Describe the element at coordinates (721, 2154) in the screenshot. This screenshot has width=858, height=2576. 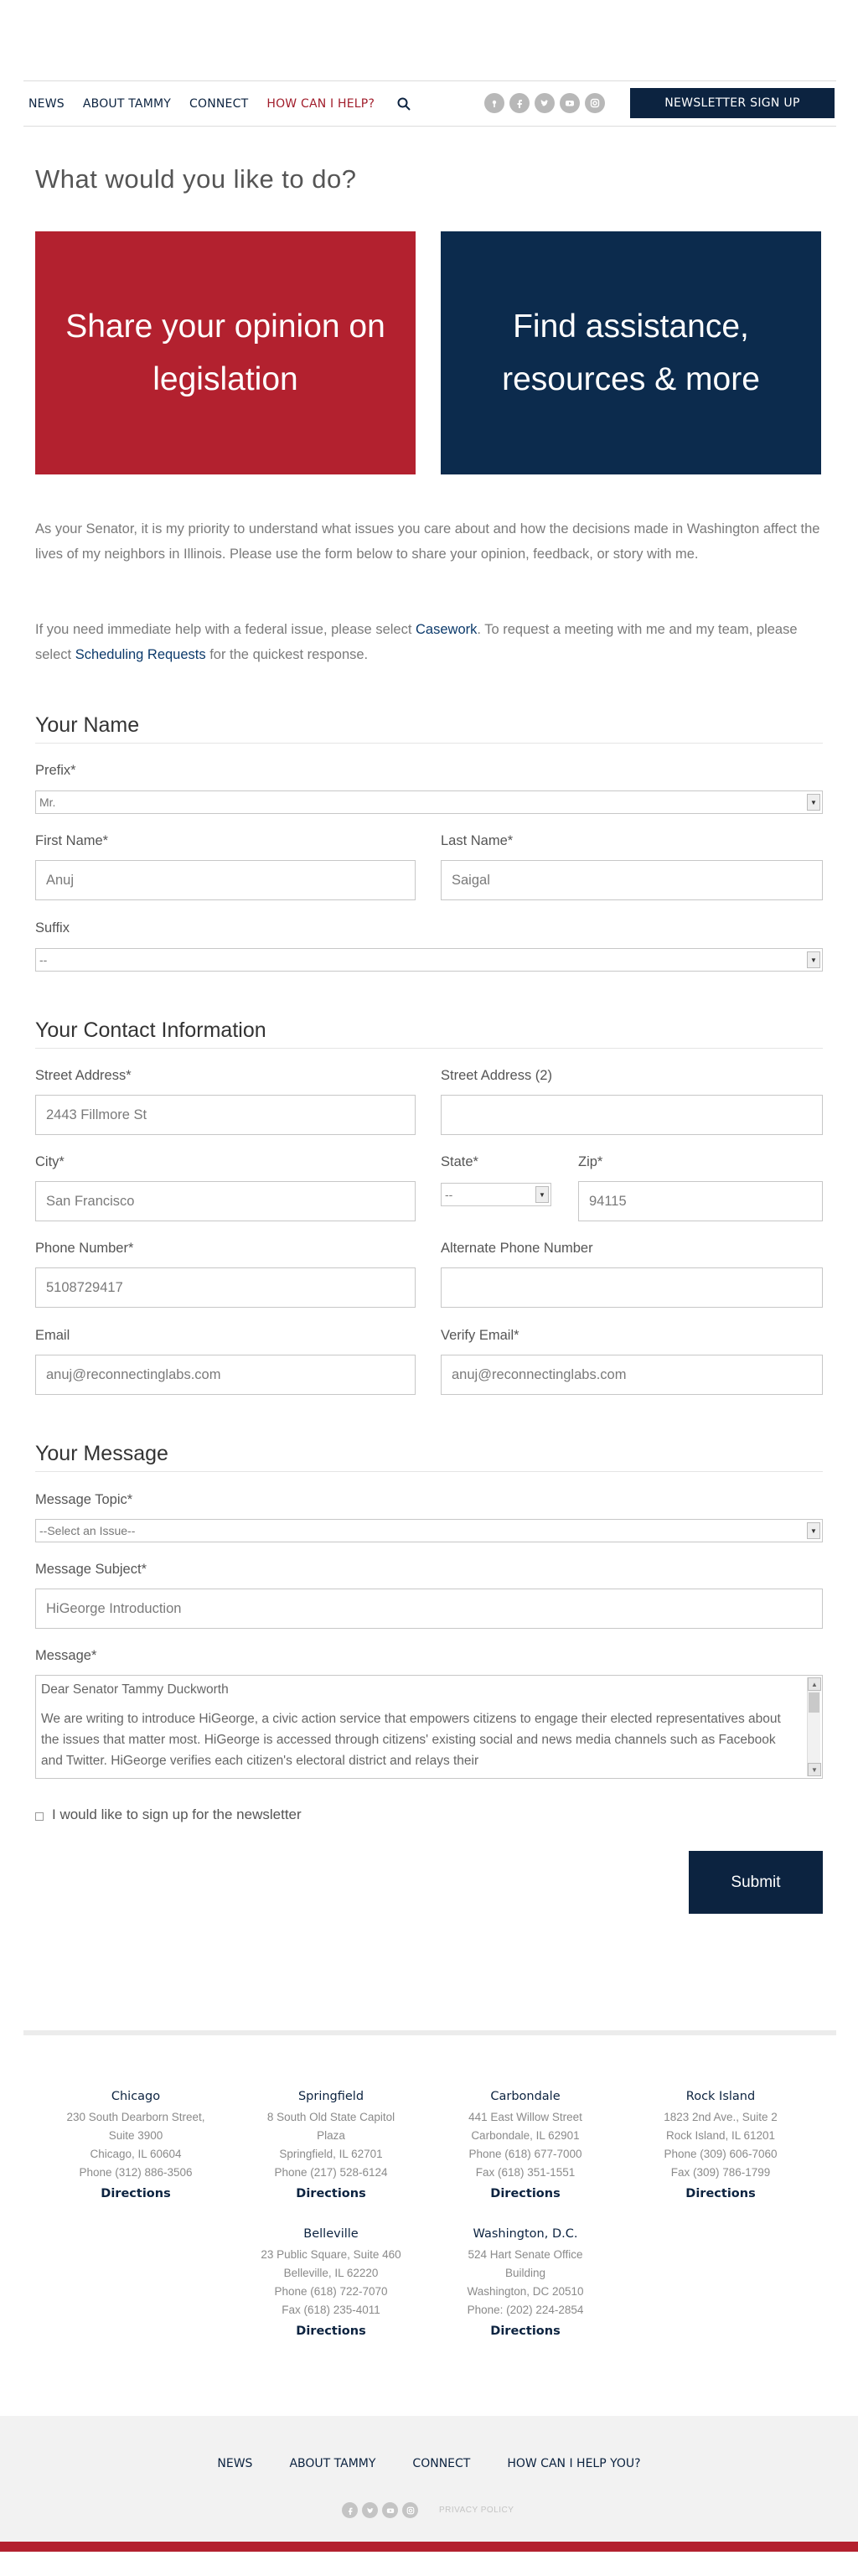
I see `office-line: Phone (309) 606-7060` at that location.